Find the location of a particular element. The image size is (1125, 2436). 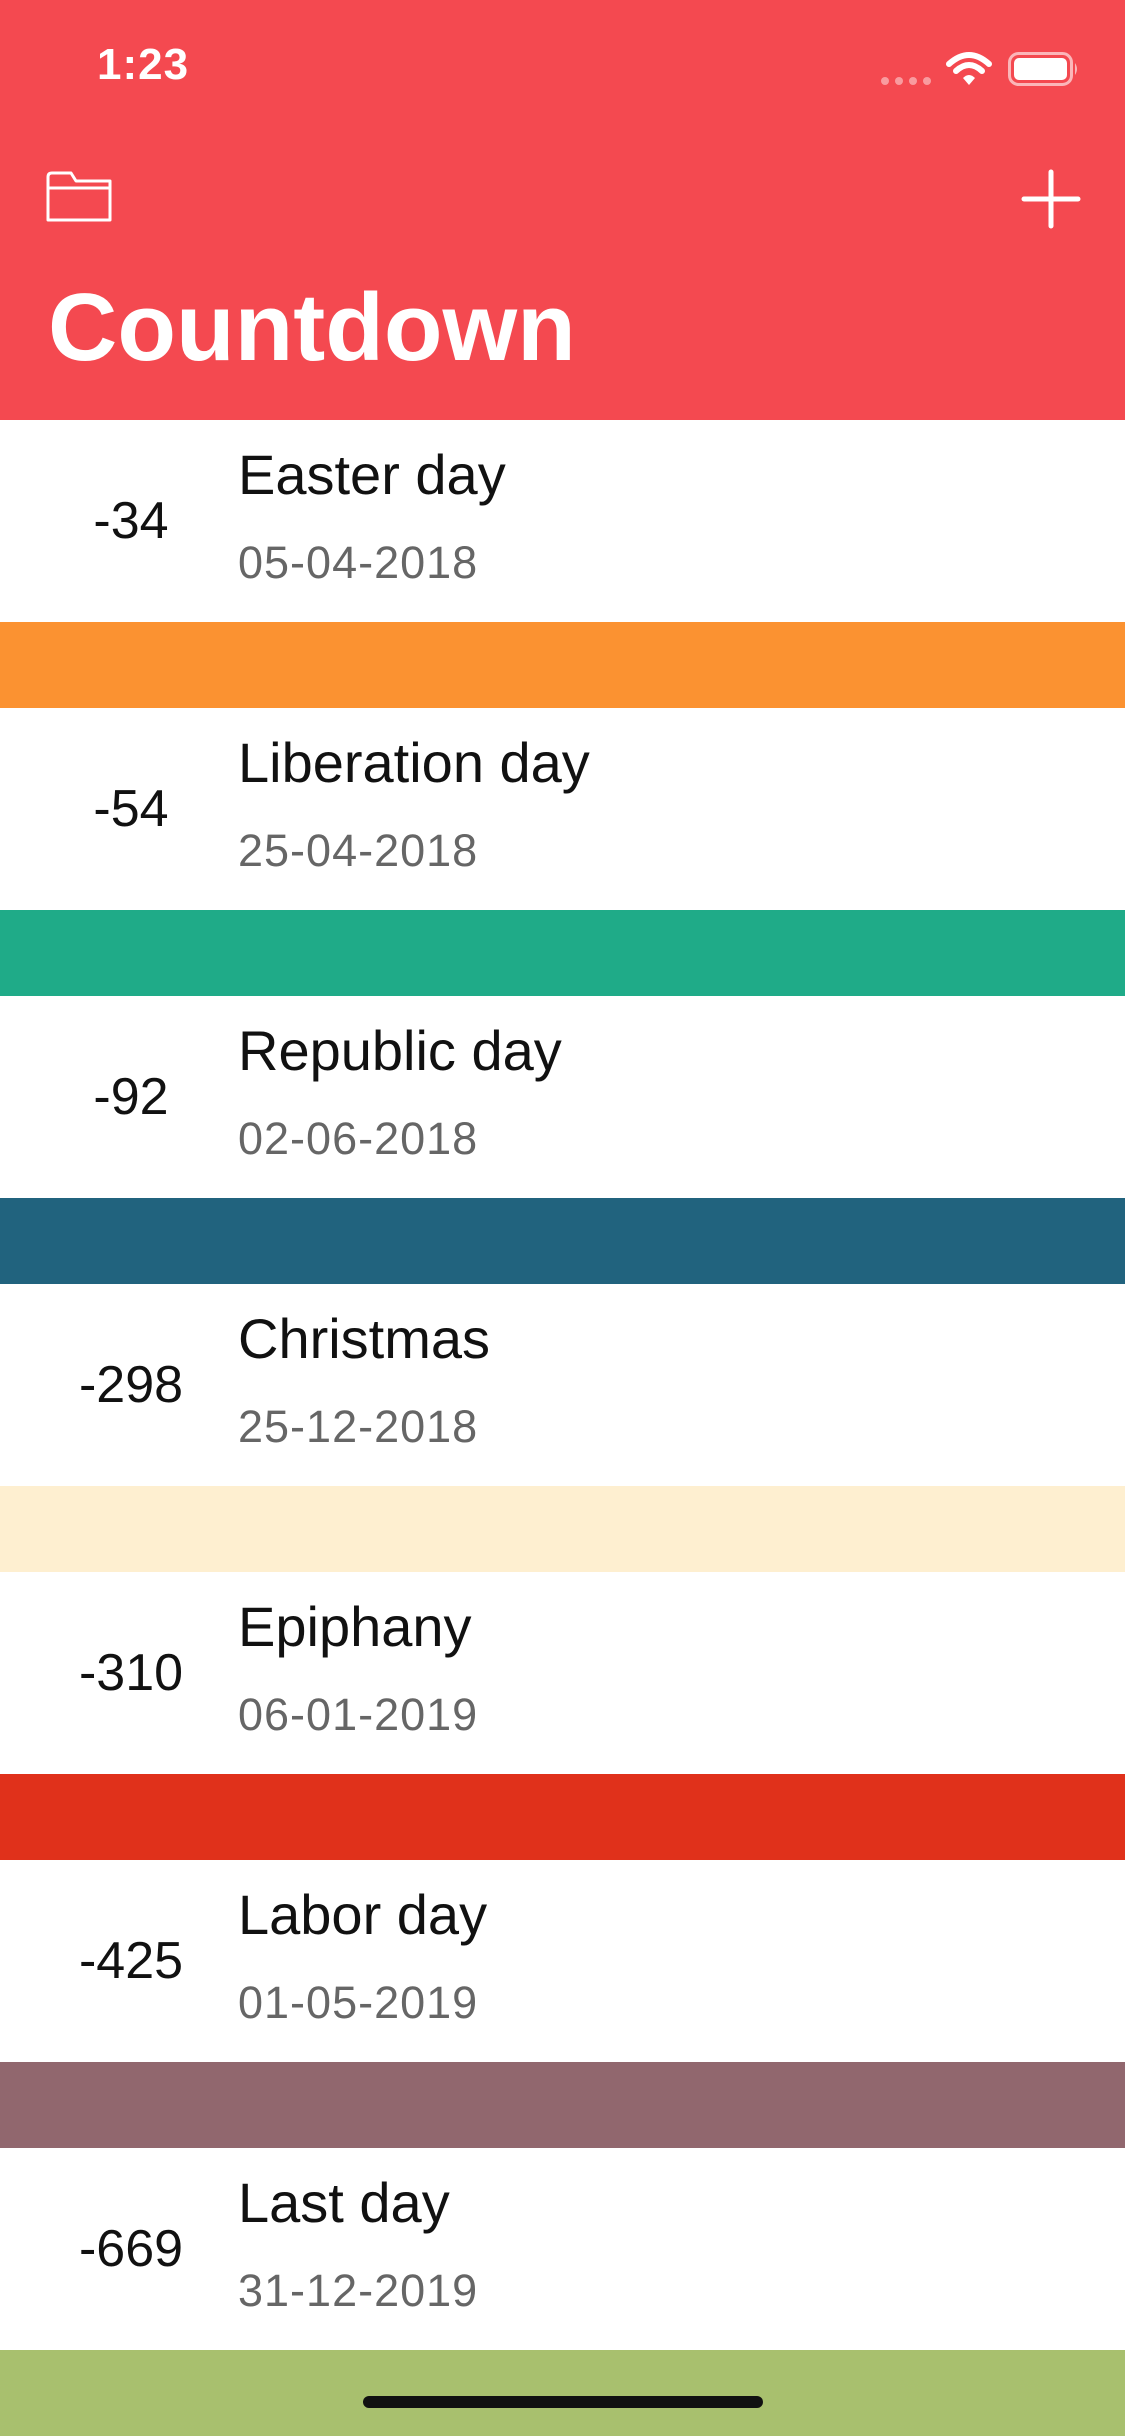

event-name: Easter day is located at coordinates (372, 474).